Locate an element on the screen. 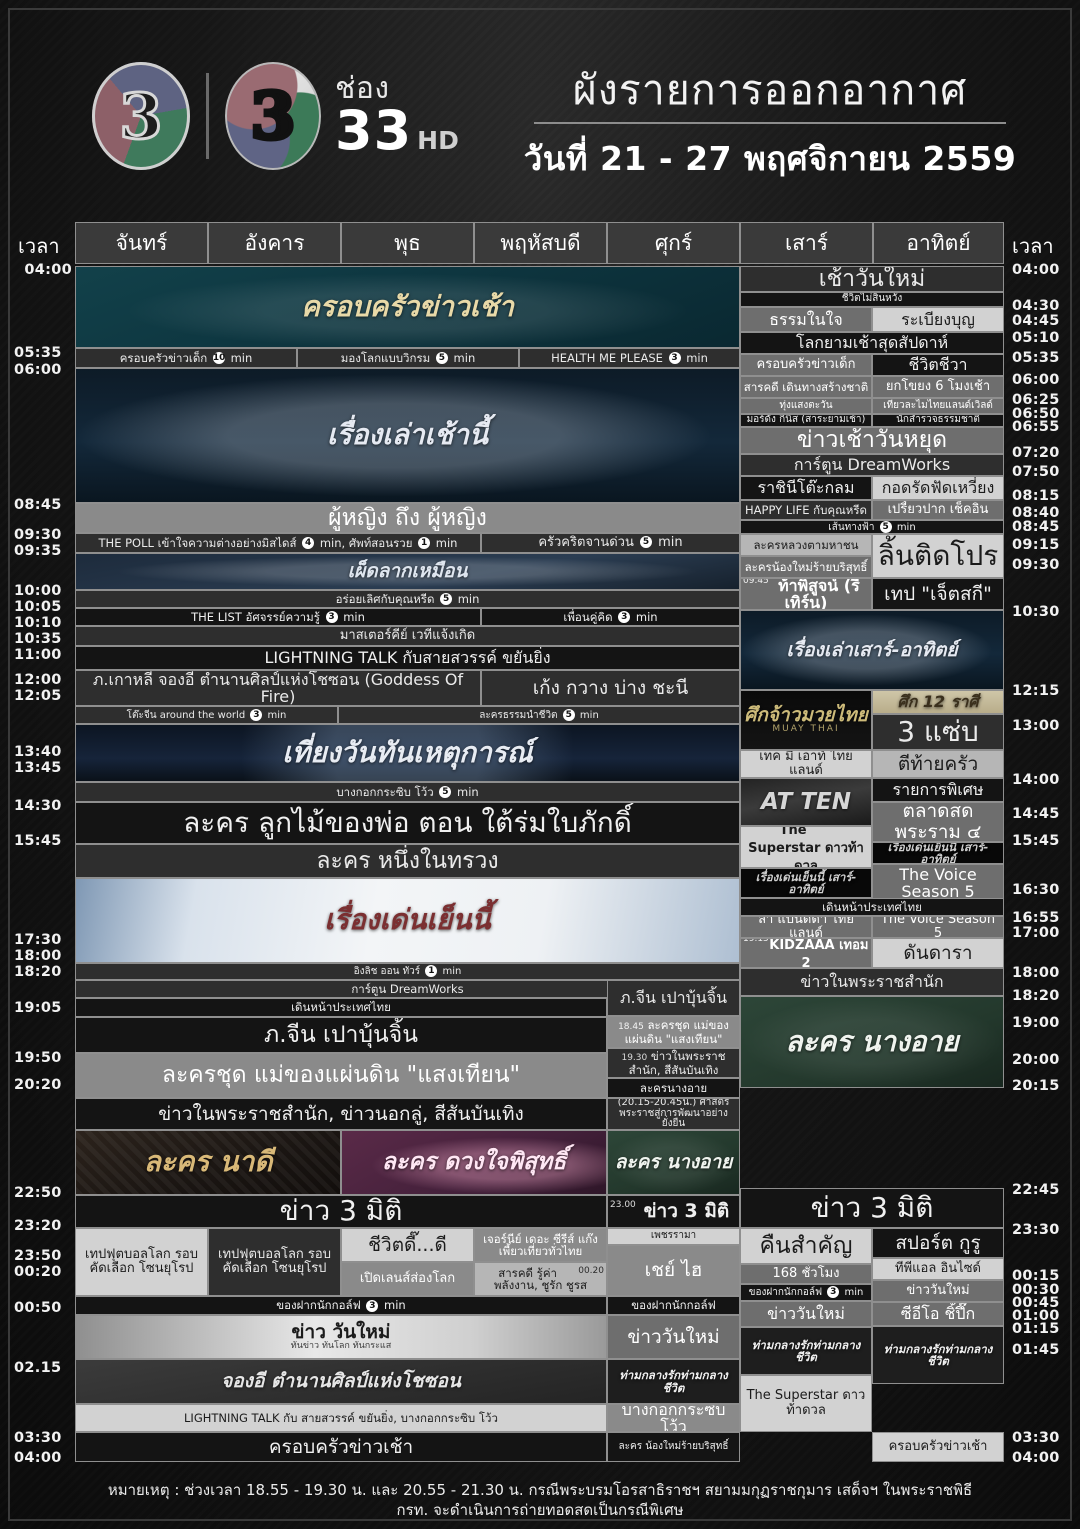 The height and width of the screenshot is (1529, 1080). program-lakhon-nadee: ละคร นาดี is located at coordinates (208, 1162).